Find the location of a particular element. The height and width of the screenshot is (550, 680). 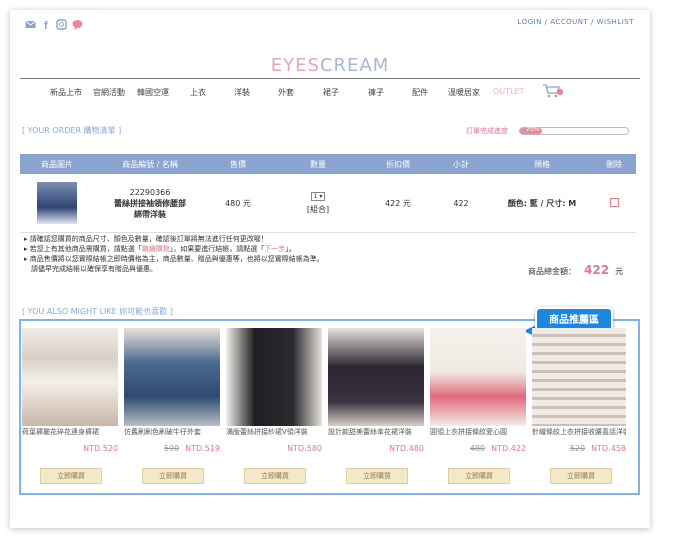

progress-label: 訂單完成進度 is located at coordinates (487, 131).